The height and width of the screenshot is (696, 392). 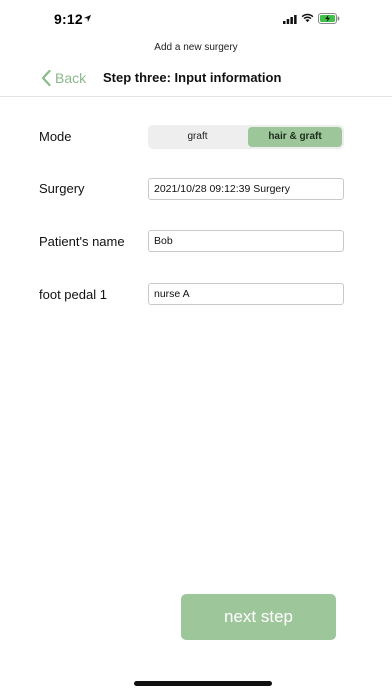 What do you see at coordinates (329, 18) in the screenshot?
I see `battery-charging-icon` at bounding box center [329, 18].